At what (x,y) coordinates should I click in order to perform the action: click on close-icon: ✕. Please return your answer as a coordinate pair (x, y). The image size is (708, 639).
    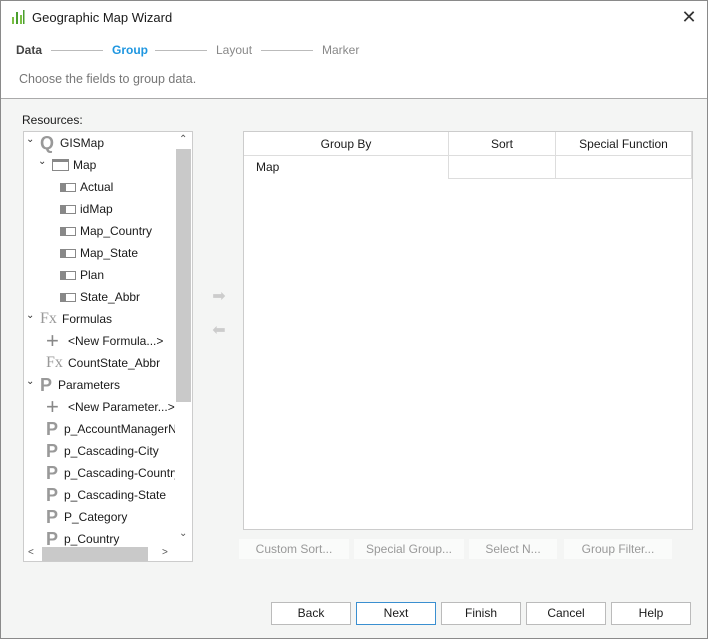
    Looking at the image, I should click on (689, 17).